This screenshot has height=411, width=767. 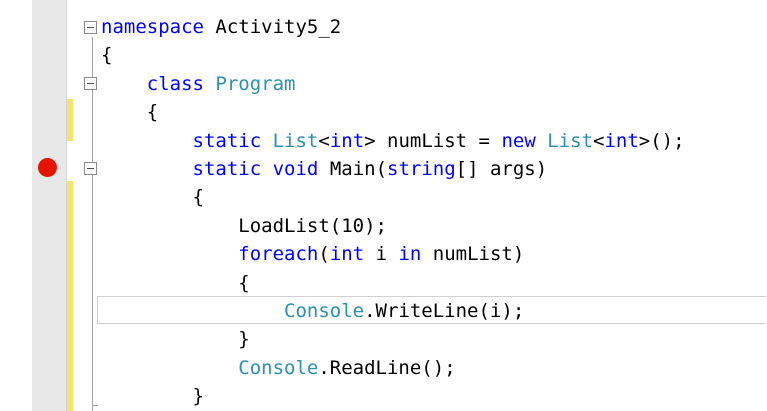 I want to click on code-type-name: Program, so click(x=255, y=83).